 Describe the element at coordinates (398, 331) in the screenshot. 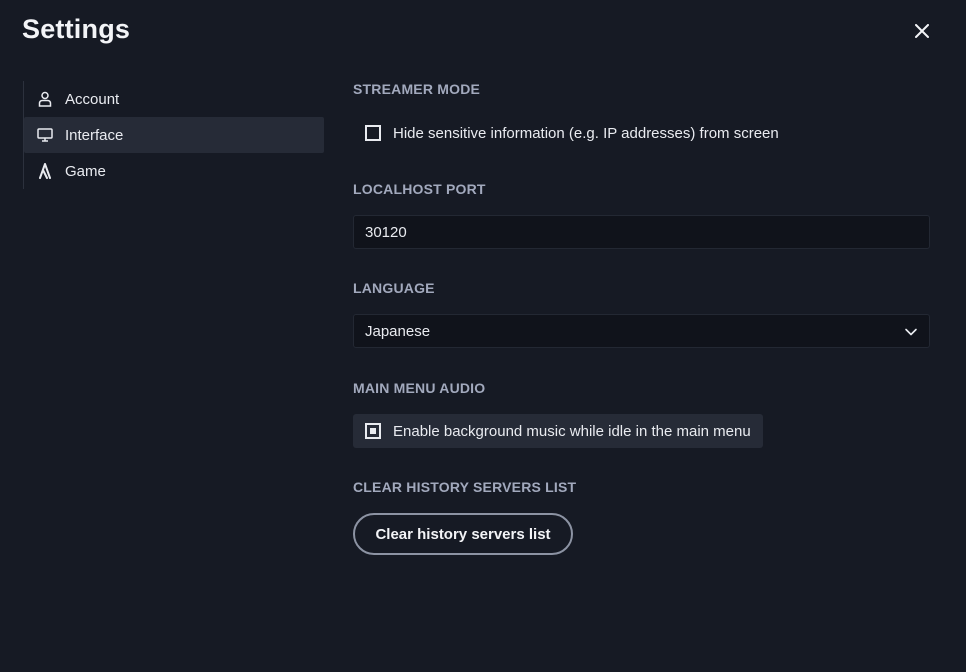

I see `language-selected-value: Japanese` at that location.